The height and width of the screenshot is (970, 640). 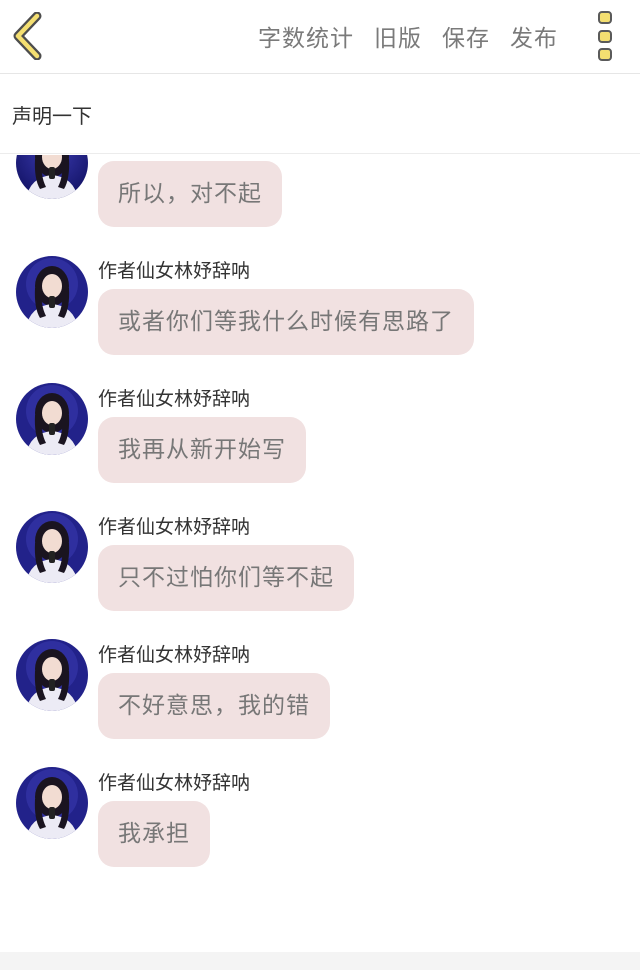 I want to click on chevron-left-icon, so click(x=27, y=36).